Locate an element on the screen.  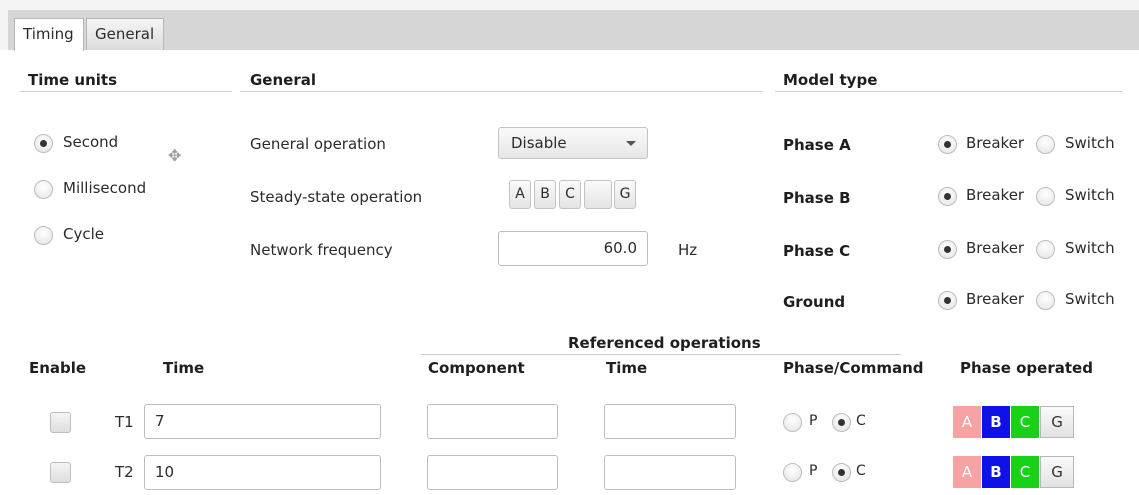
ground-breaker-label: Breaker is located at coordinates (995, 299).